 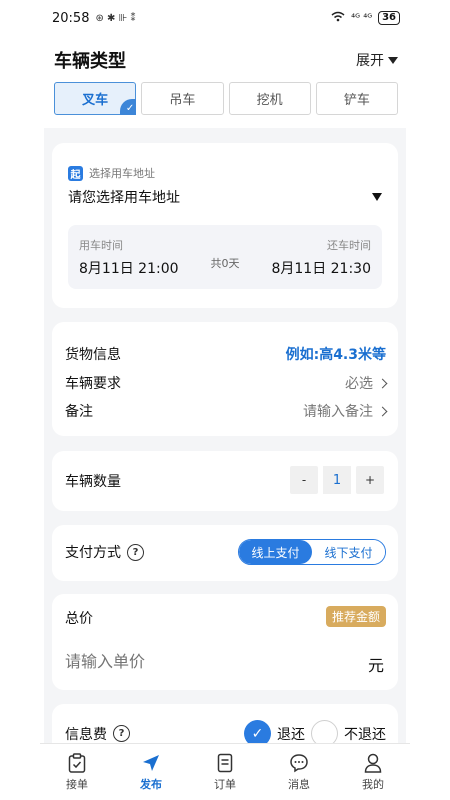 I want to click on vehicle-type-tabs: 叉车 ✓ 吊车 挖机 铲车, so click(x=226, y=98).